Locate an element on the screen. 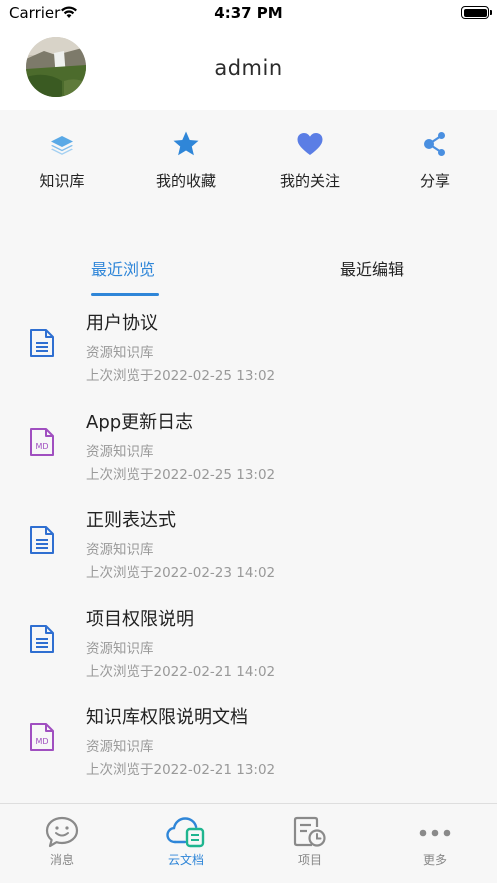  status-bar: Carrier 4:37 PM is located at coordinates (248, 13).